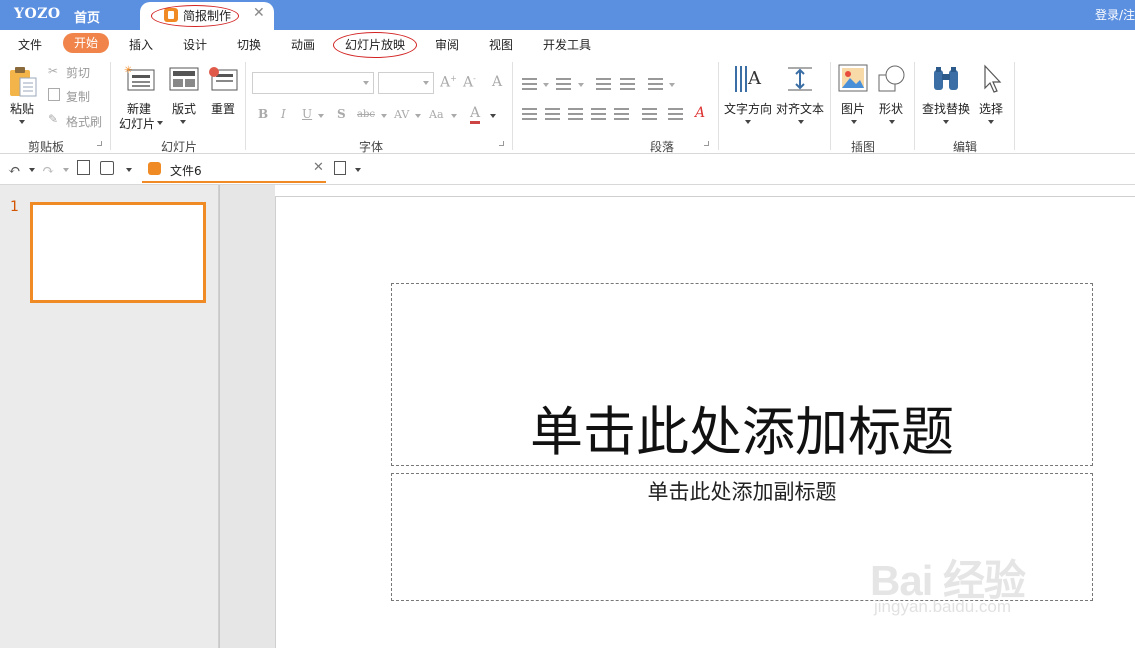  I want to click on decrease-indent-icon, so click(603, 84).